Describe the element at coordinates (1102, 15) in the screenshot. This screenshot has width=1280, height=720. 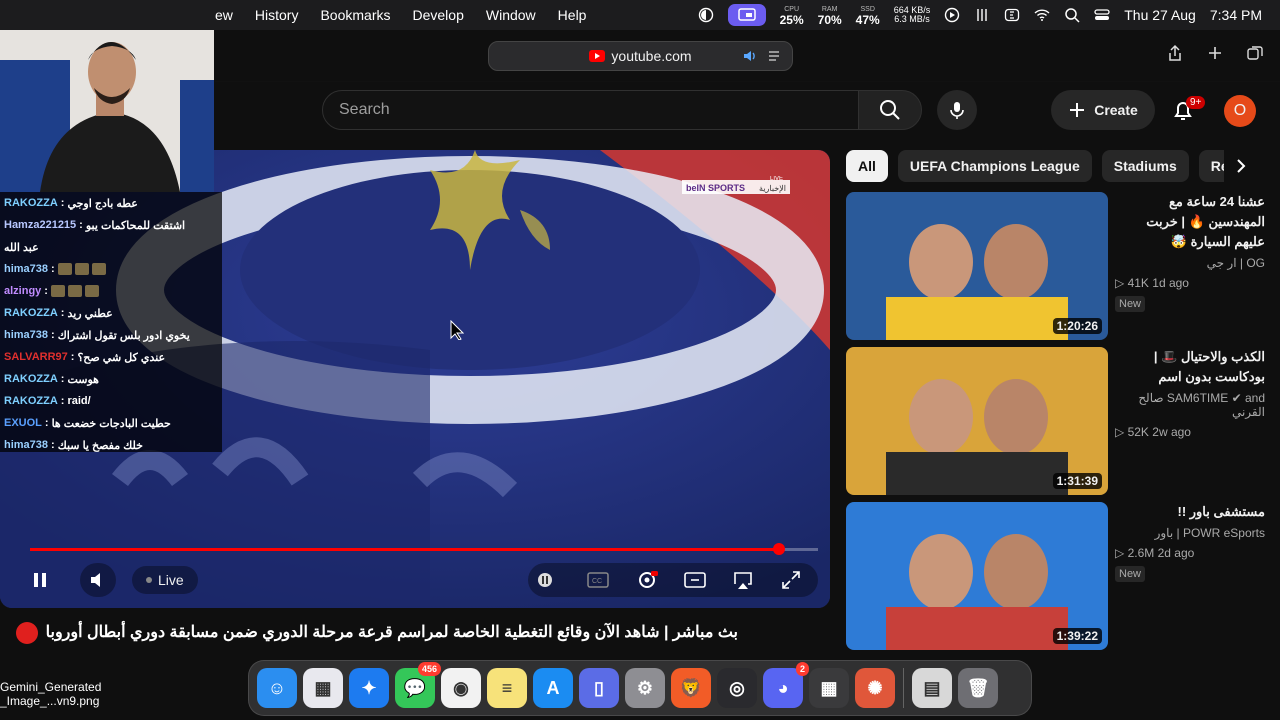
I see `control-center-icon` at that location.